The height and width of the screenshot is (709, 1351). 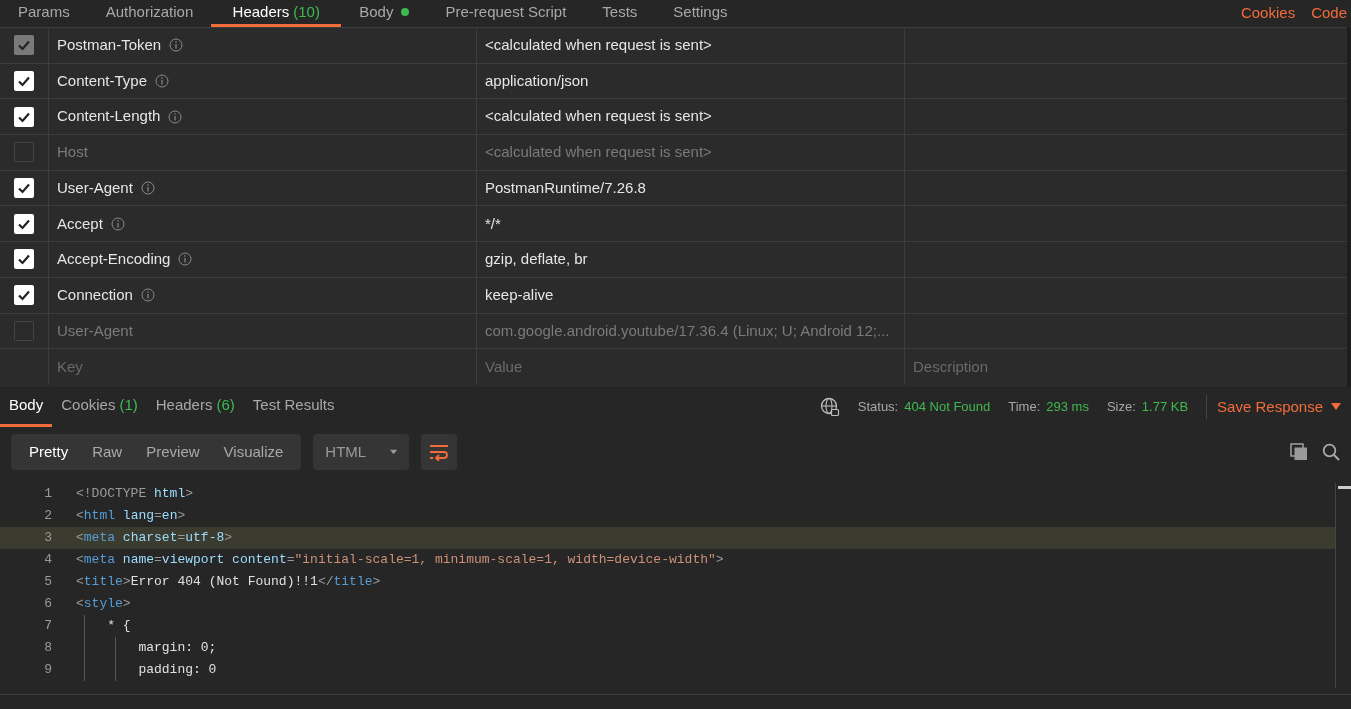 I want to click on format-dropdown: HTML, so click(x=361, y=452).